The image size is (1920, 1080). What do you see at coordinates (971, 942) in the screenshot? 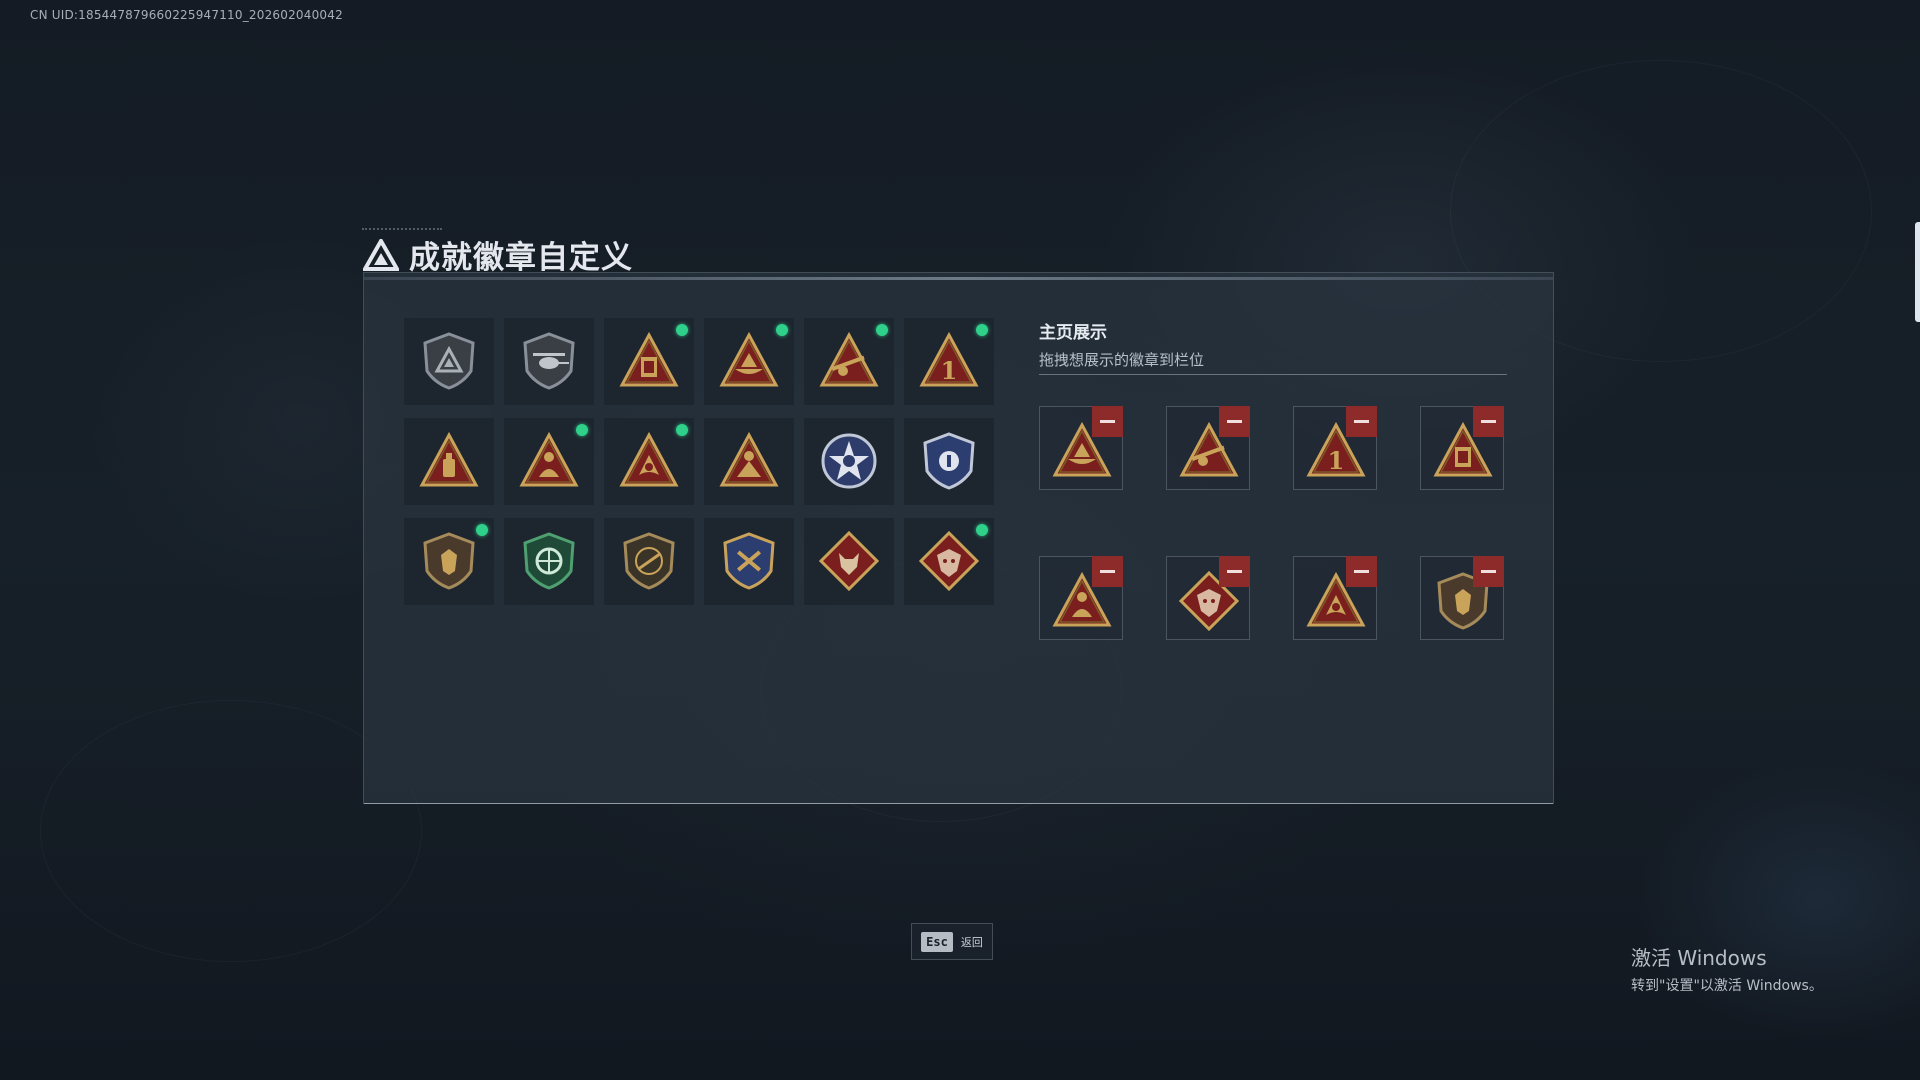
I see `back-label: 返回` at bounding box center [971, 942].